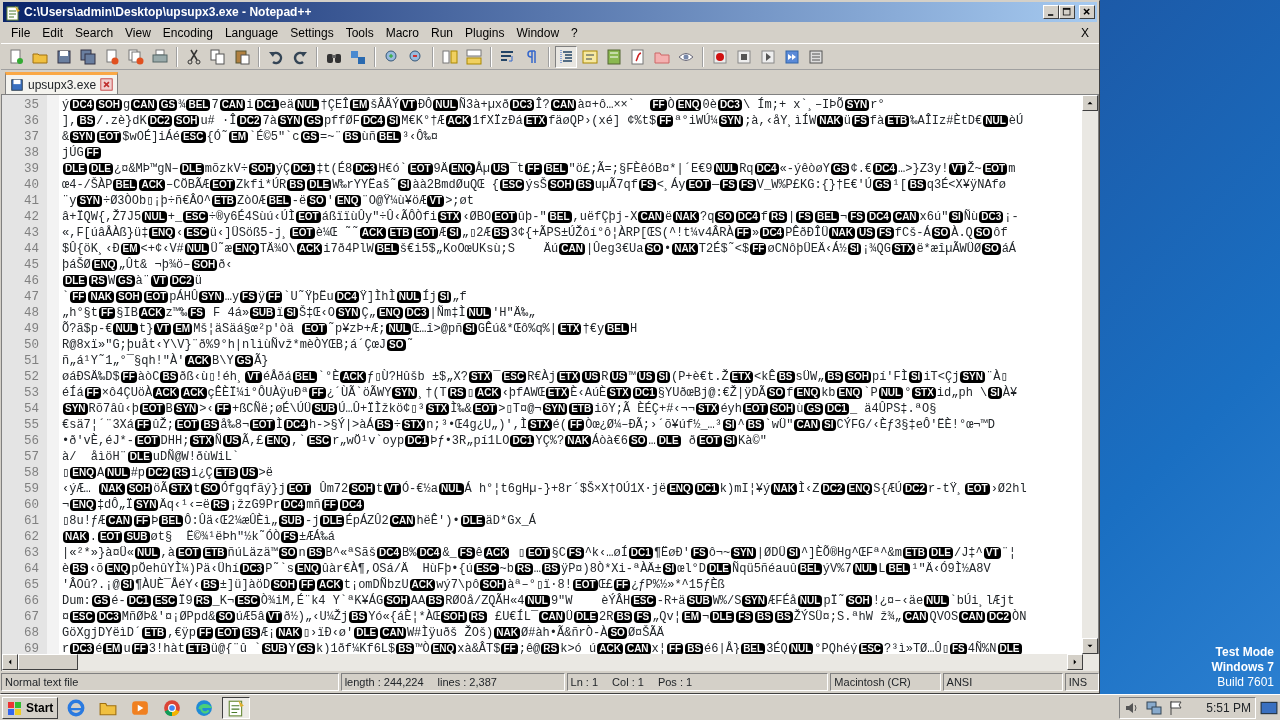 Image resolution: width=1280 pixels, height=720 pixels. I want to click on horizontal-scrollbar, so click(550, 662).